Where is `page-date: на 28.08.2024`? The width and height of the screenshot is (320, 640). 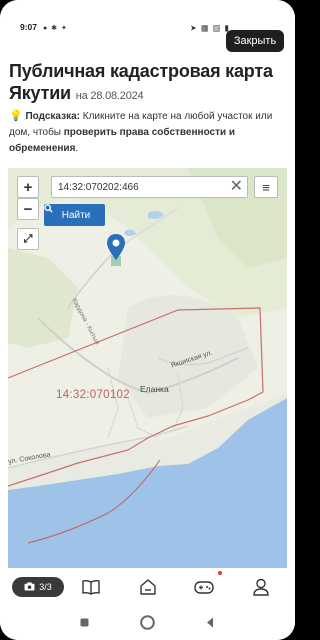
page-date: на 28.08.2024 is located at coordinates (109, 96).